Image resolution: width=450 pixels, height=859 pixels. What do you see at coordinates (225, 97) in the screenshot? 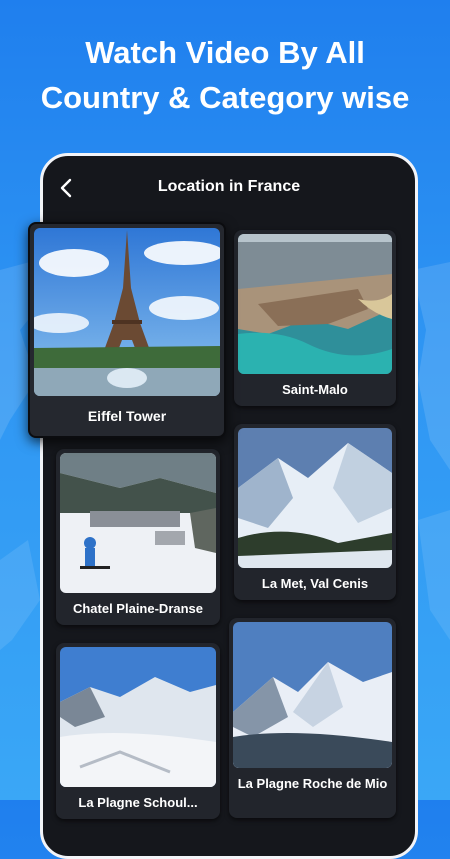
I see `headline-line-2: Country & Category wise` at bounding box center [225, 97].